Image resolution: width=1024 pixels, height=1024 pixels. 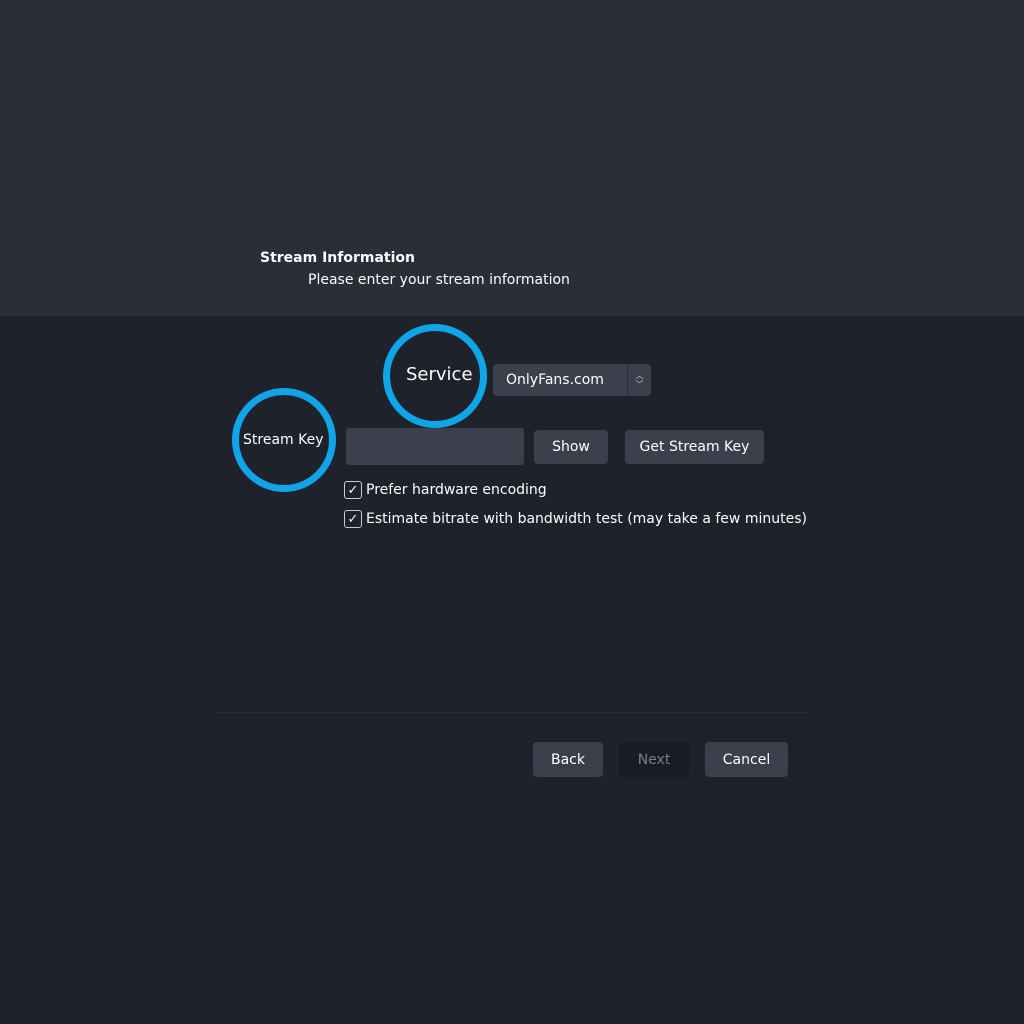 I want to click on top-divider, so click(x=513, y=312).